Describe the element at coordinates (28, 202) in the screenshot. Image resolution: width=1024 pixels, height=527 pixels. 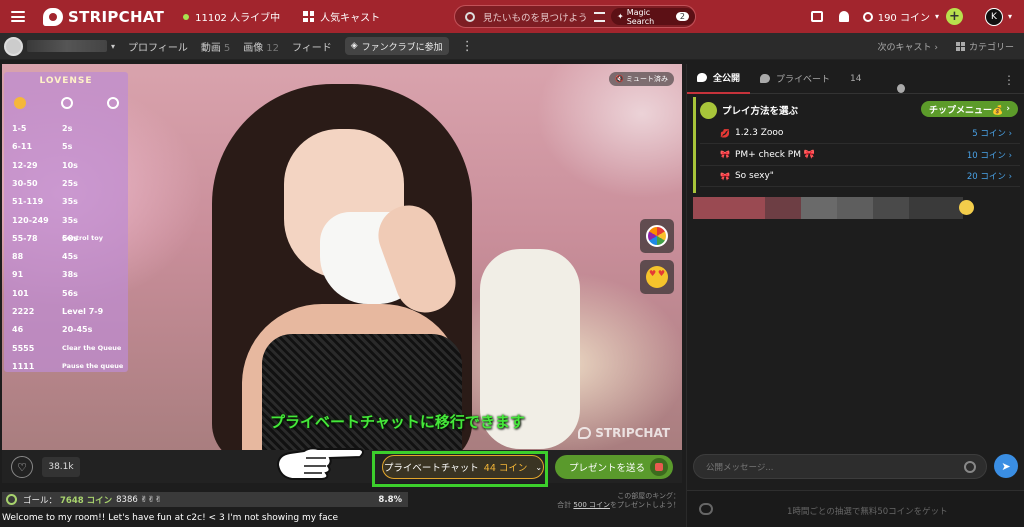
I see `lovense-amount: 51-119` at that location.